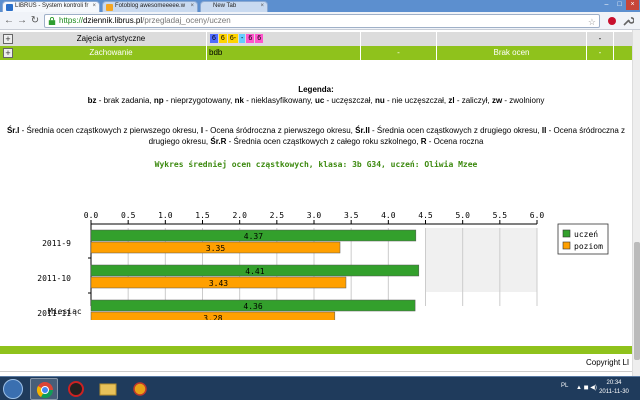 This screenshot has width=640, height=400. What do you see at coordinates (179, 141) in the screenshot?
I see `abbreviation-desc: drugiego okresu,` at bounding box center [179, 141].